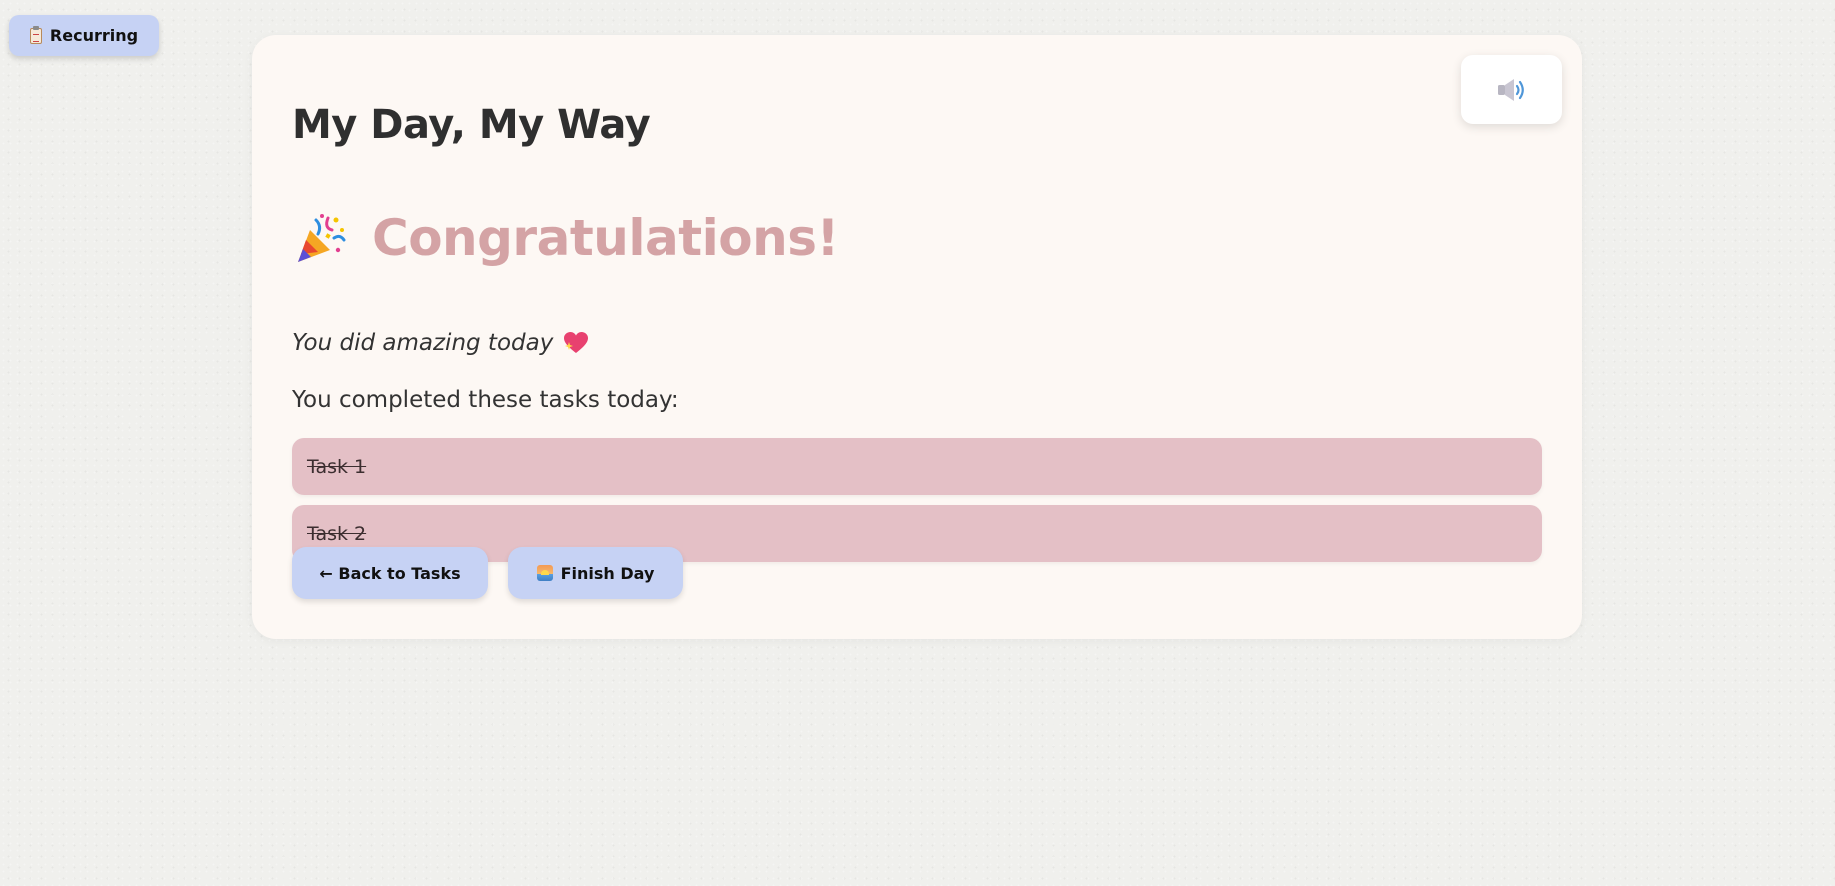 Image resolution: width=1835 pixels, height=886 pixels. What do you see at coordinates (471, 125) in the screenshot?
I see `app-title: My Day, My Way` at bounding box center [471, 125].